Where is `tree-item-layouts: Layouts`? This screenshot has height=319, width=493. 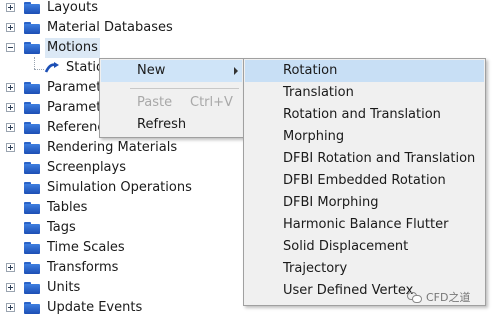
tree-item-layouts: Layouts is located at coordinates (246, 9).